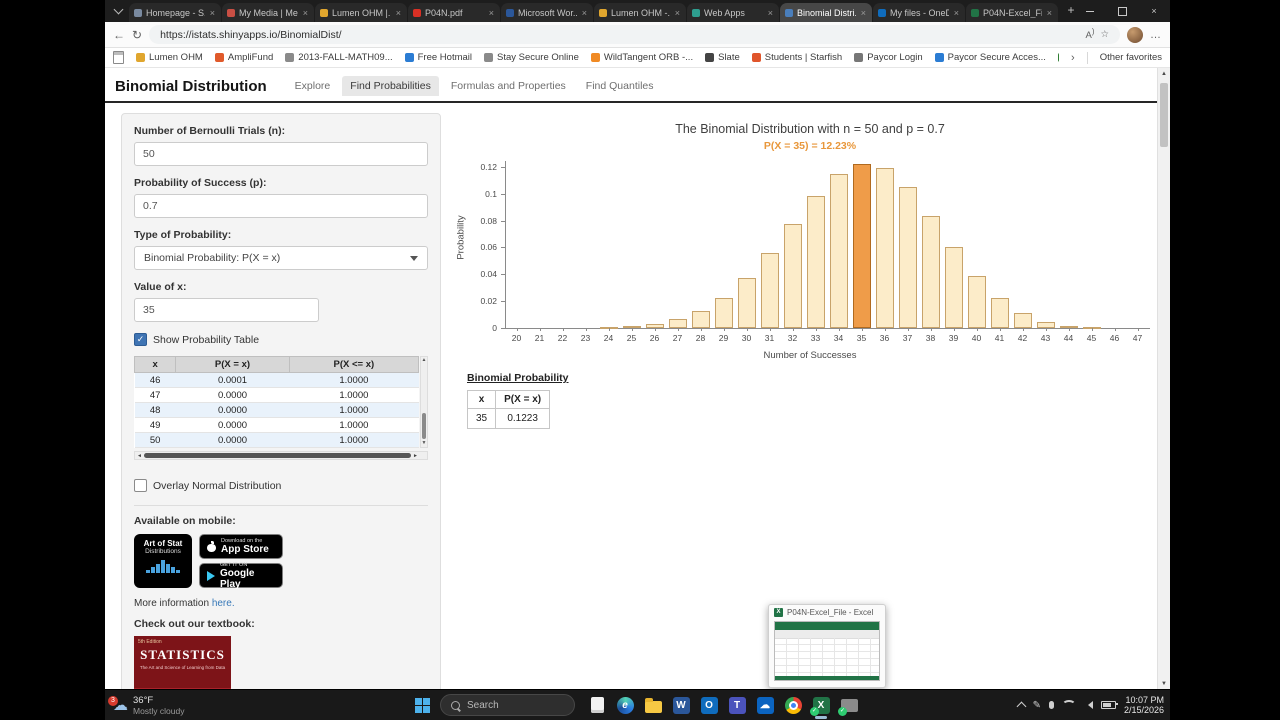  I want to click on scroll-right-icon: ►, so click(415, 456).